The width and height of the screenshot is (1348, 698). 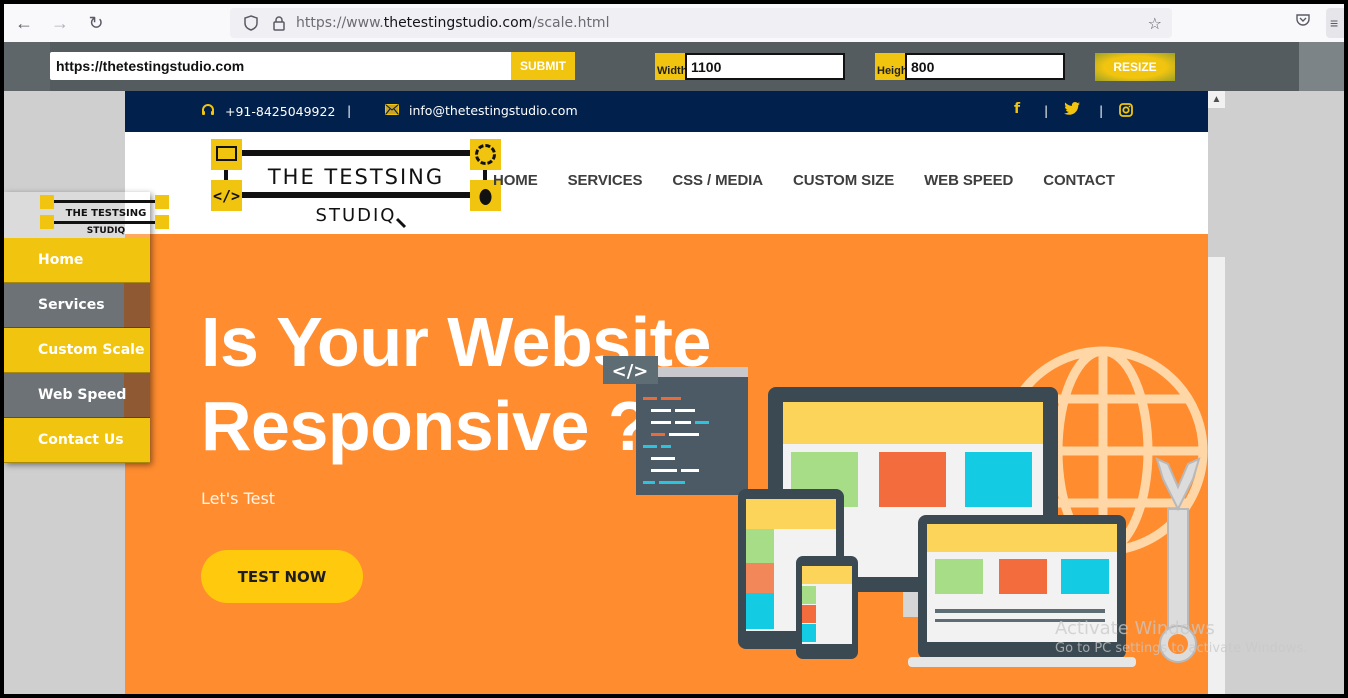 I want to click on sidebar-item-label: Custom Scale, so click(x=91, y=350).